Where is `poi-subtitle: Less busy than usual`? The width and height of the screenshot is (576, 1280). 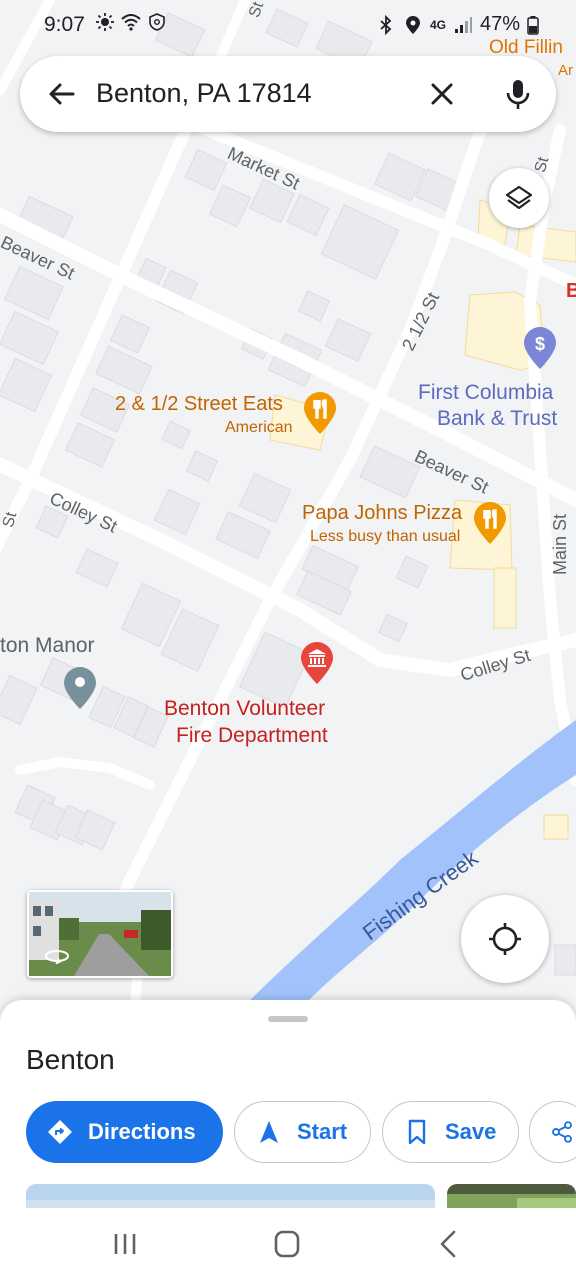
poi-subtitle: Less busy than usual is located at coordinates (385, 536).